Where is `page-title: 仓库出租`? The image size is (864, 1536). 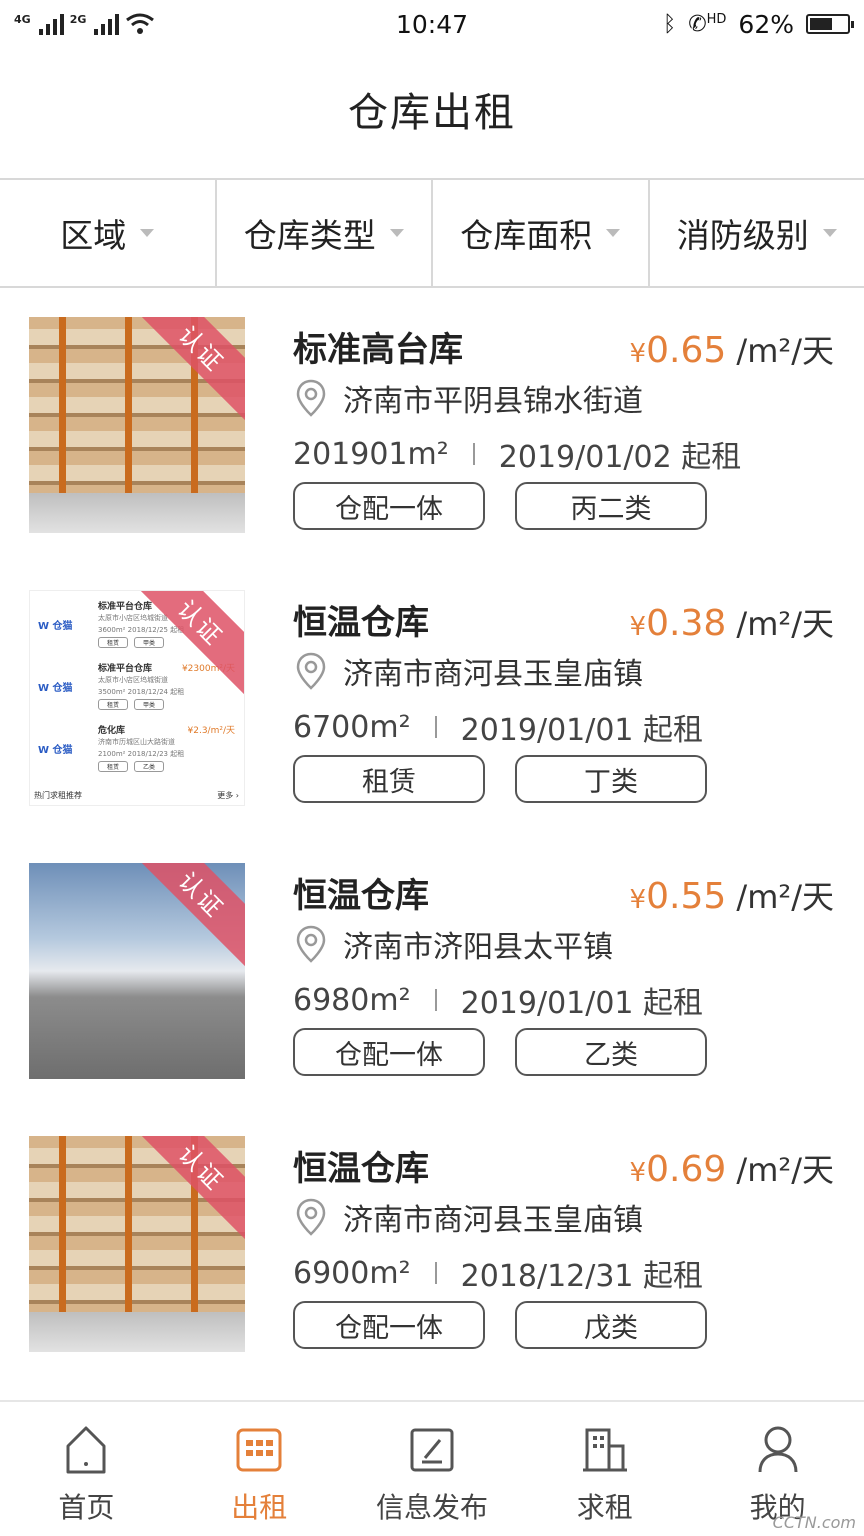
page-title: 仓库出租 is located at coordinates (432, 113).